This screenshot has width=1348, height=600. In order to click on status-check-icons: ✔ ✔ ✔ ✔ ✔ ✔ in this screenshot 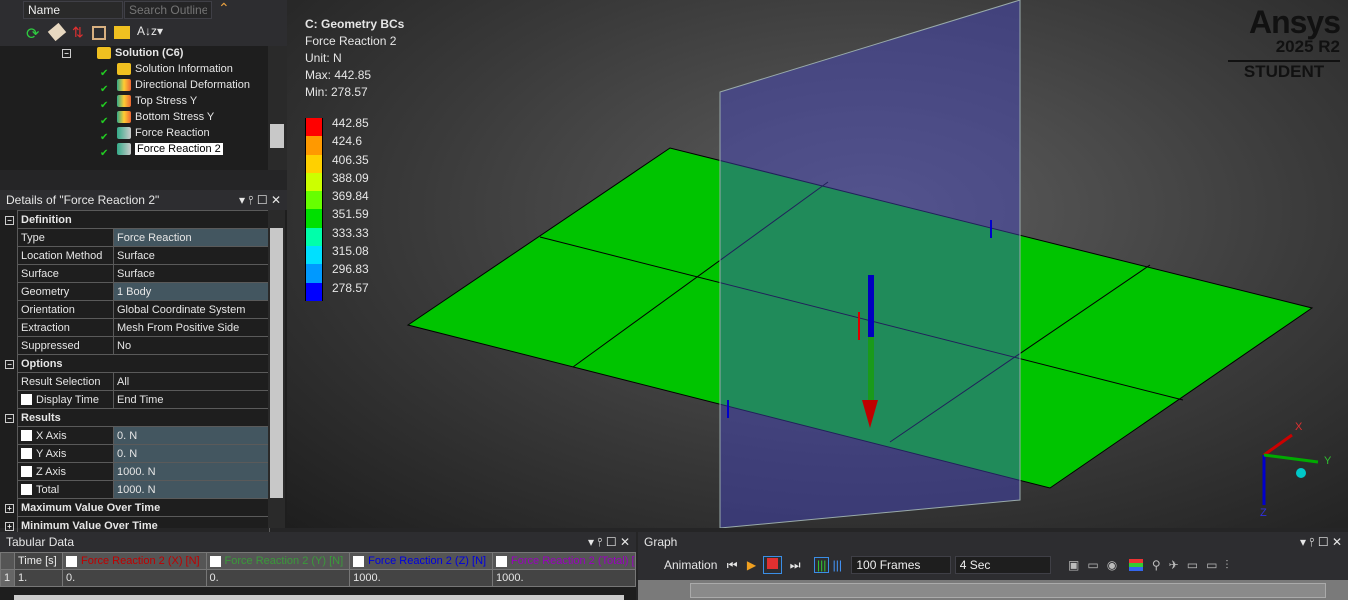, I will do `click(104, 113)`.